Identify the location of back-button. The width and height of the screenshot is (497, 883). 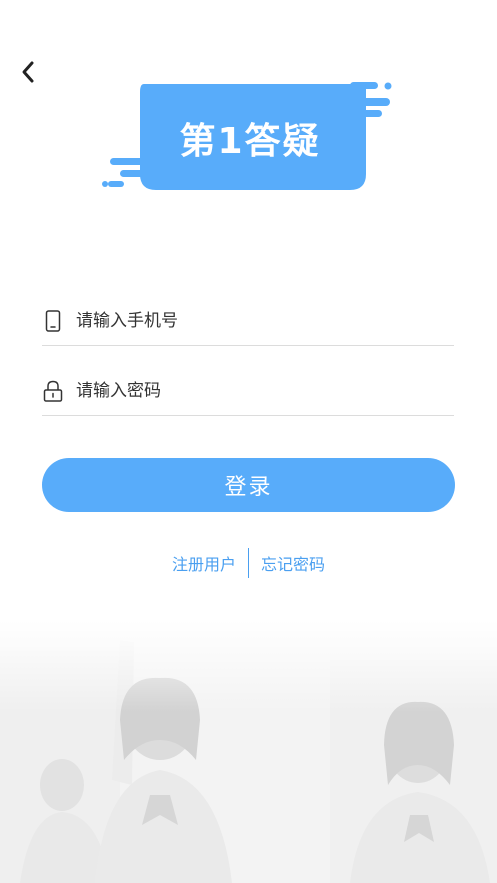
(28, 72).